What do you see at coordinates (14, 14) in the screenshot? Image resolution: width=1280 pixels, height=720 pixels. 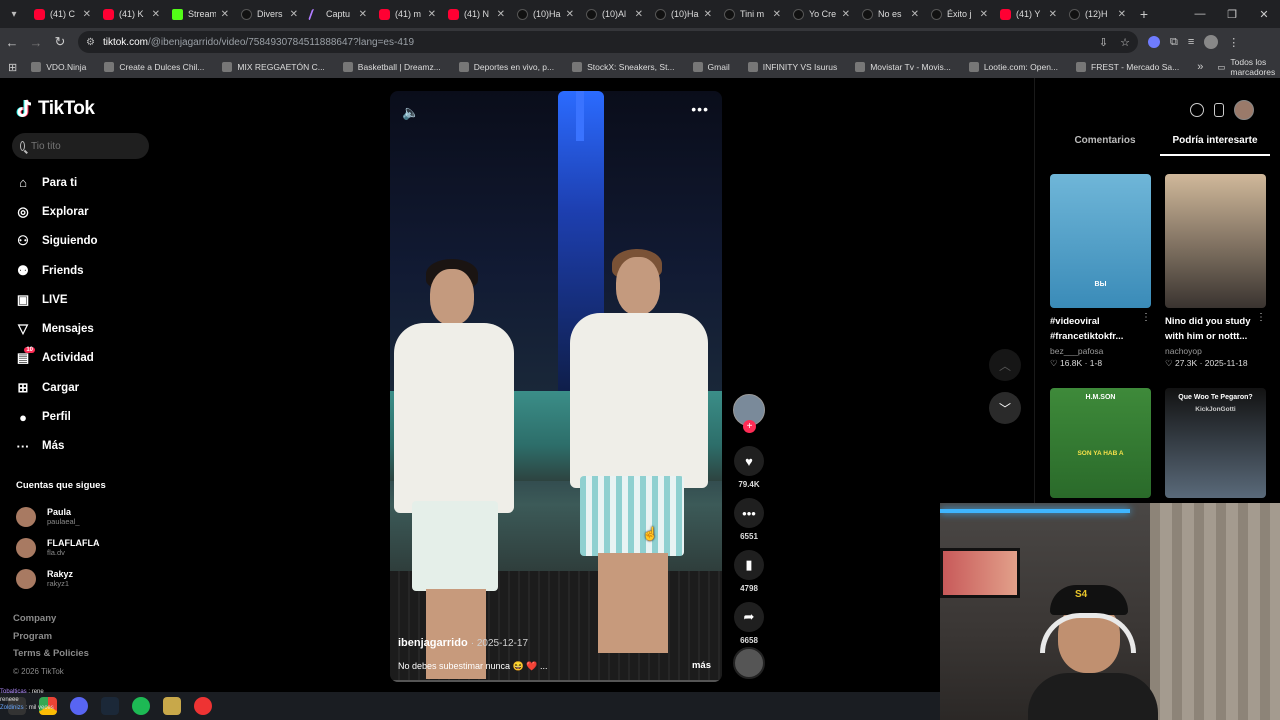 I see `tab-search-chevron-icon: ▾` at bounding box center [14, 14].